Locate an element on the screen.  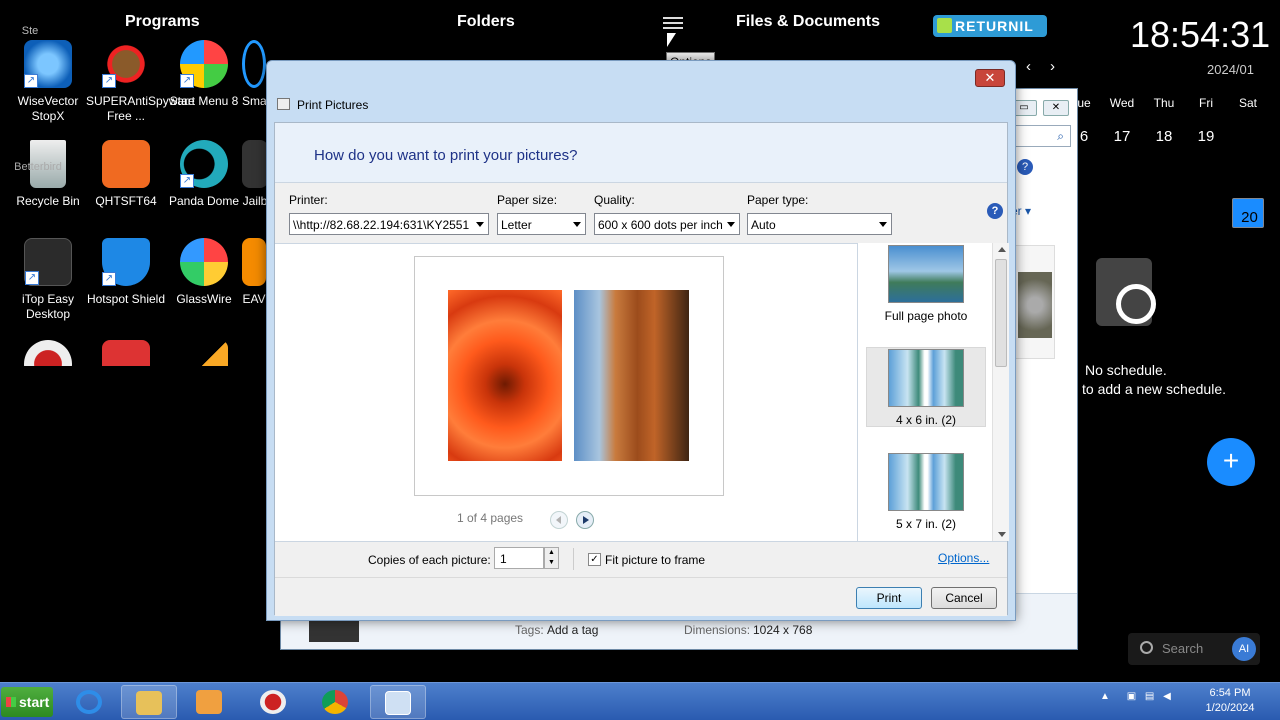
files-documents-menu: Files & Documents is located at coordinates (808, 22).